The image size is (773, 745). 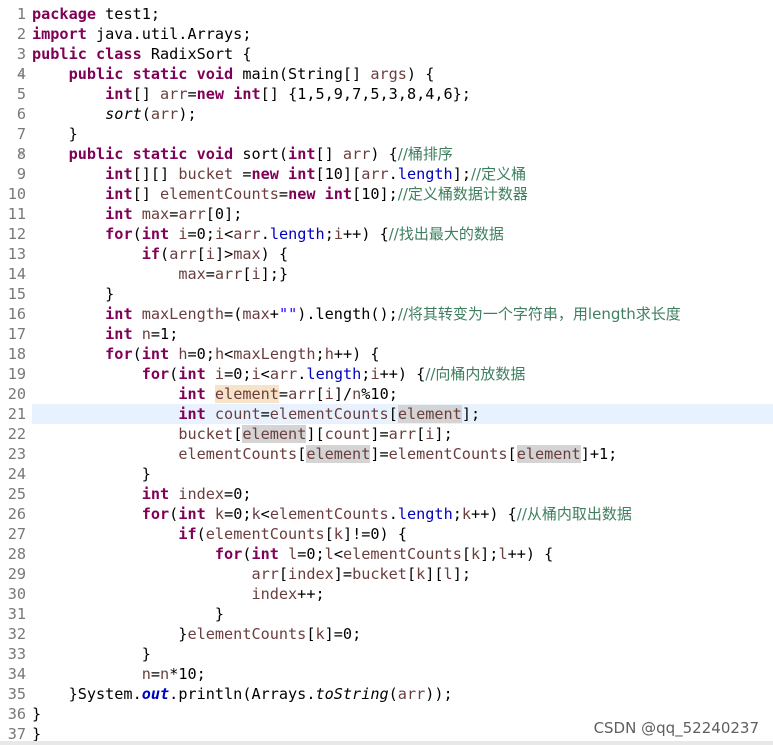 What do you see at coordinates (386, 14) in the screenshot?
I see `code-line: 1 package test1;` at bounding box center [386, 14].